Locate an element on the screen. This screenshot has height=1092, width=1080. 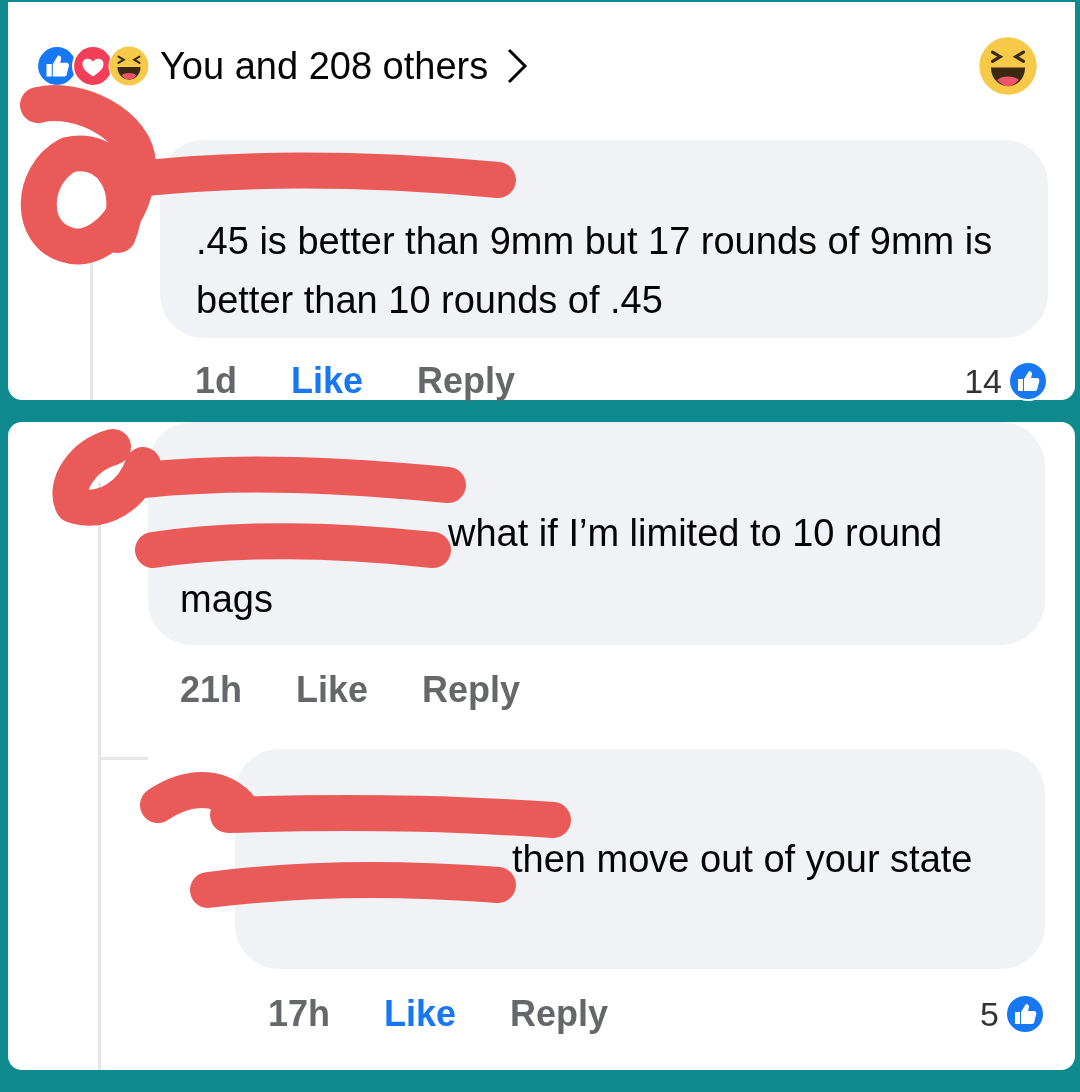
comment-time: 1d is located at coordinates (216, 381).